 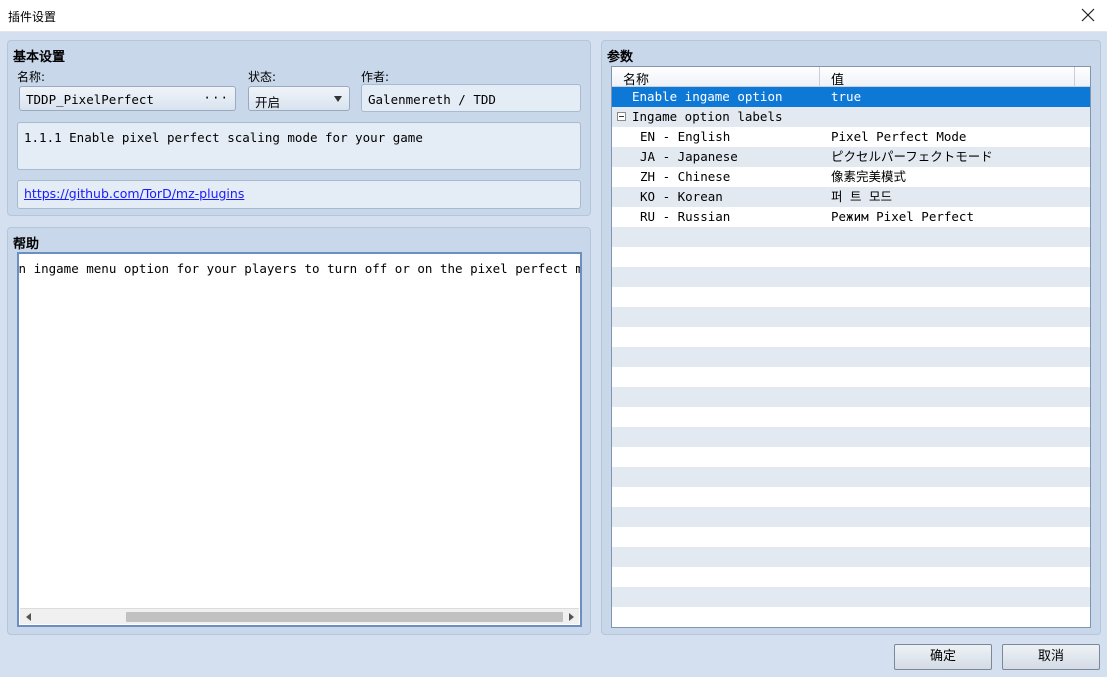 What do you see at coordinates (681, 196) in the screenshot?
I see `param-name: KO - Korean` at bounding box center [681, 196].